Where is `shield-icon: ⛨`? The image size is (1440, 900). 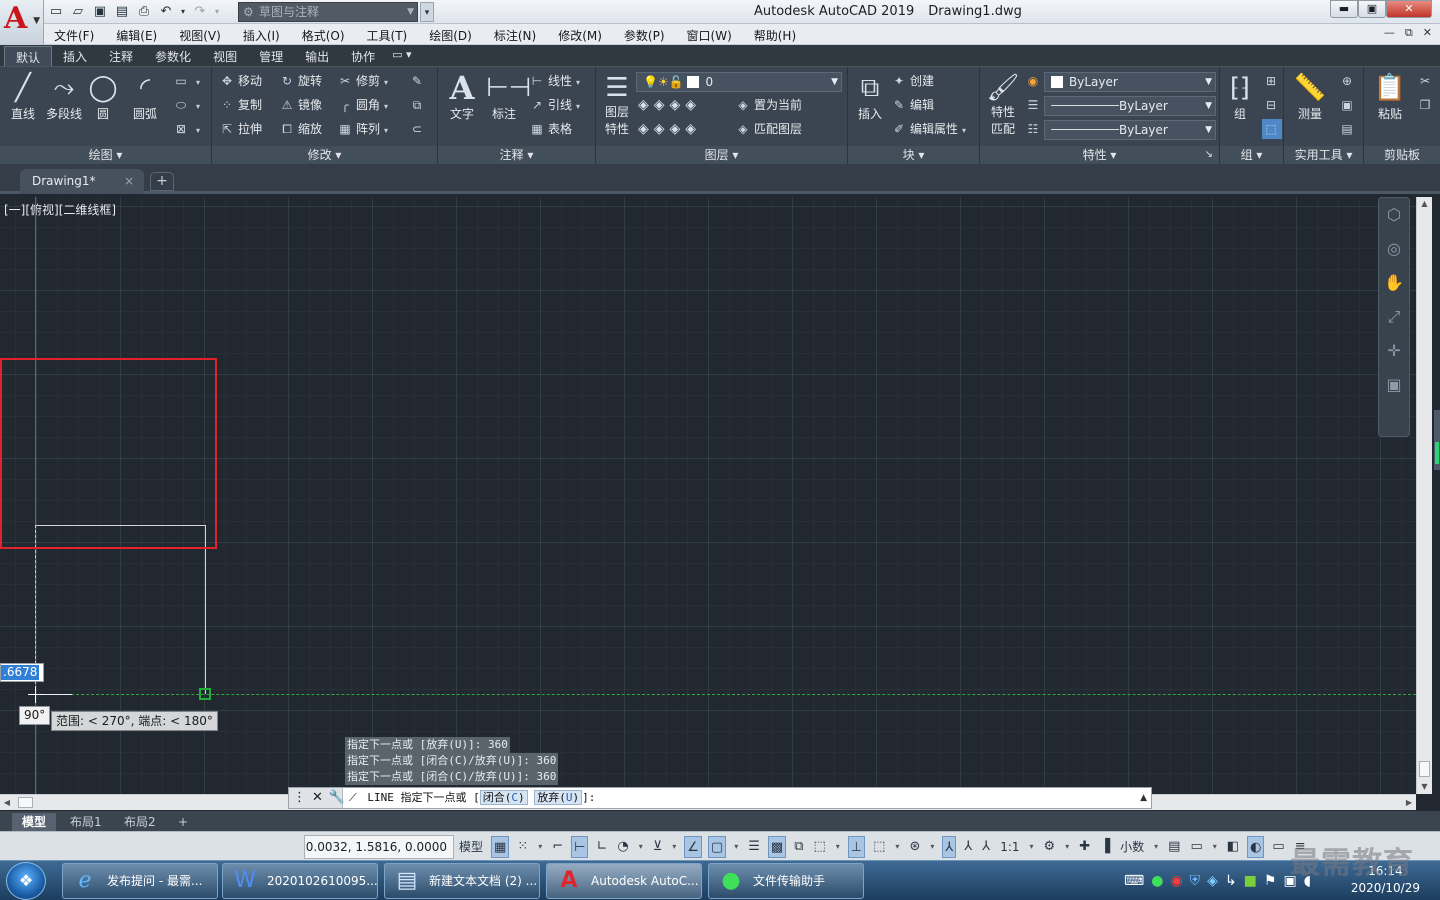
shield-icon: ⛨ is located at coordinates (1195, 881).